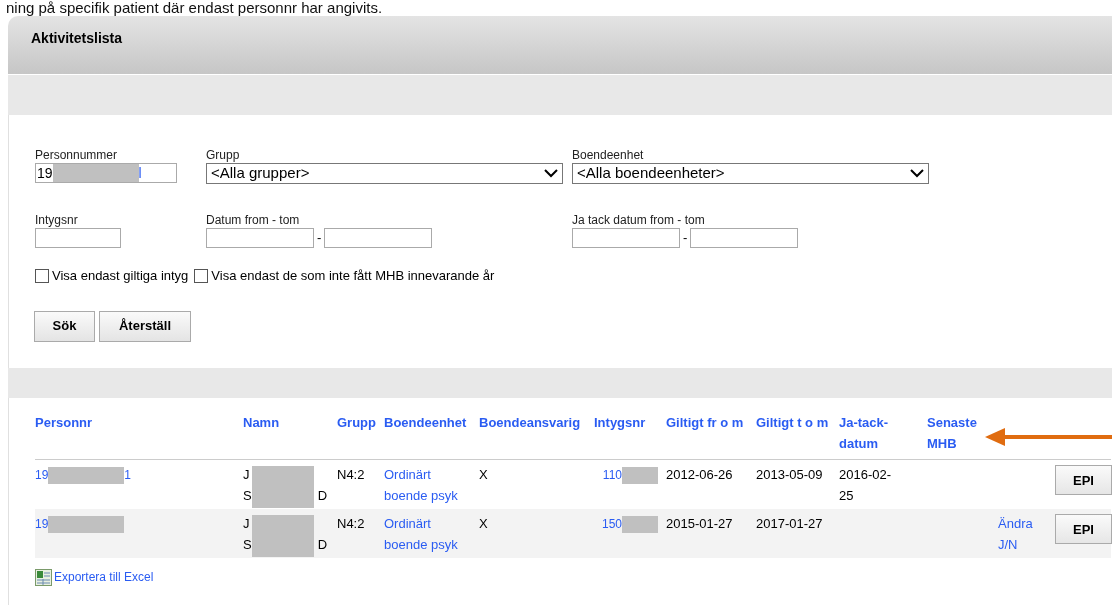 The height and width of the screenshot is (609, 1112). I want to click on edit-link: Ändra J/N, so click(1018, 534).